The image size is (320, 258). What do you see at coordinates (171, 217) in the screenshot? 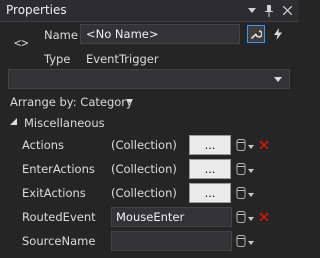
I see `property-value-field: MouseEnter` at bounding box center [171, 217].